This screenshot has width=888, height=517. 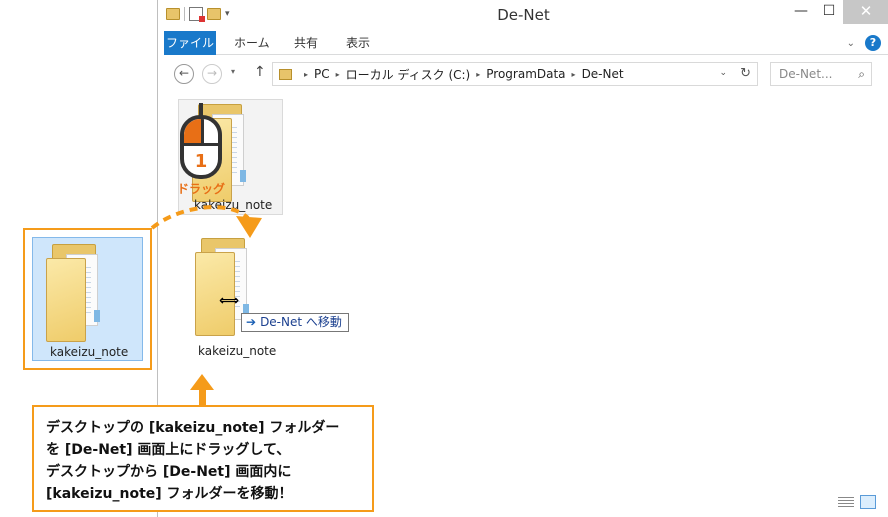 What do you see at coordinates (169, 494) in the screenshot?
I see `callout-line: [kakeizu_note] フォルダーを移動！` at bounding box center [169, 494].